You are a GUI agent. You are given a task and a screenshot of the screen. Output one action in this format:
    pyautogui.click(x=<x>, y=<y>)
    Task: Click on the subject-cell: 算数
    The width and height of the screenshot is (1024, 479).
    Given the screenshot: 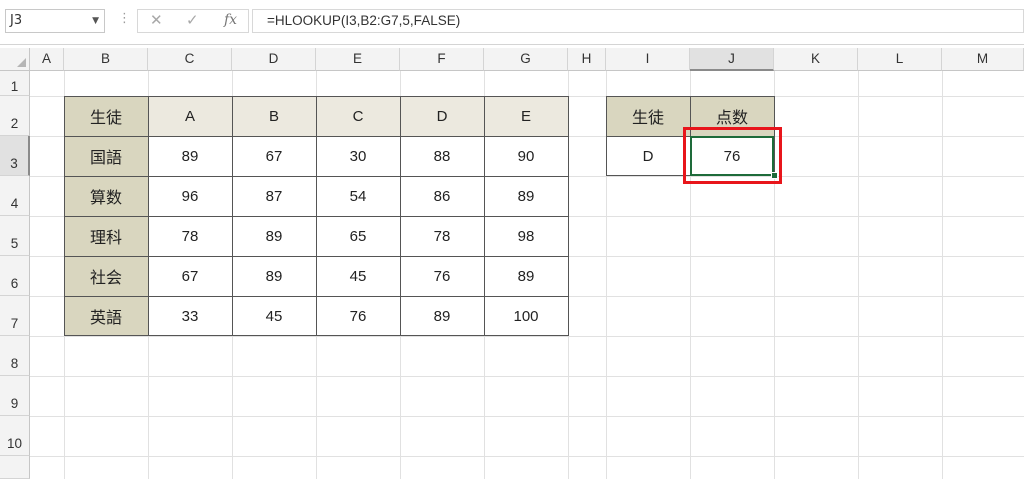 What is the action you would take?
    pyautogui.click(x=106, y=196)
    